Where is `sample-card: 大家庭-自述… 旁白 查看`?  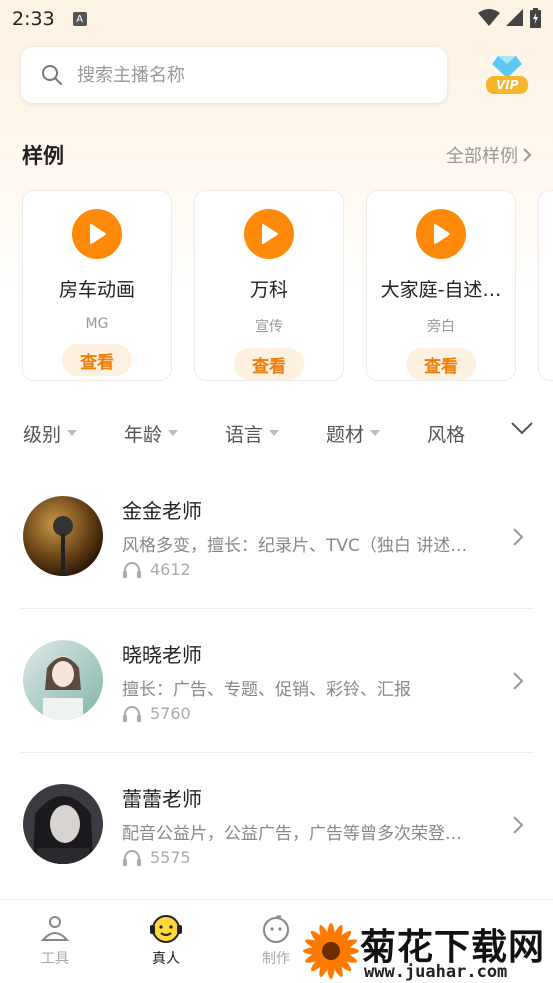 sample-card: 大家庭-自述… 旁白 查看 is located at coordinates (441, 285).